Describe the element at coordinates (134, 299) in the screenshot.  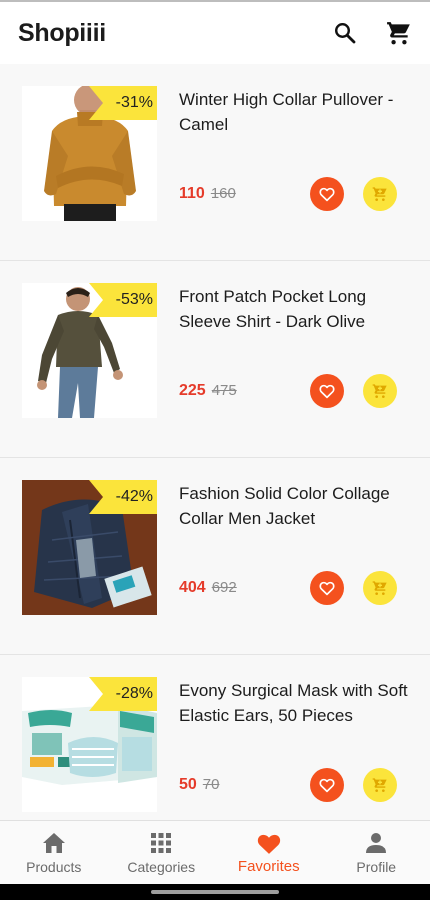
I see `discount-label: -53%` at that location.